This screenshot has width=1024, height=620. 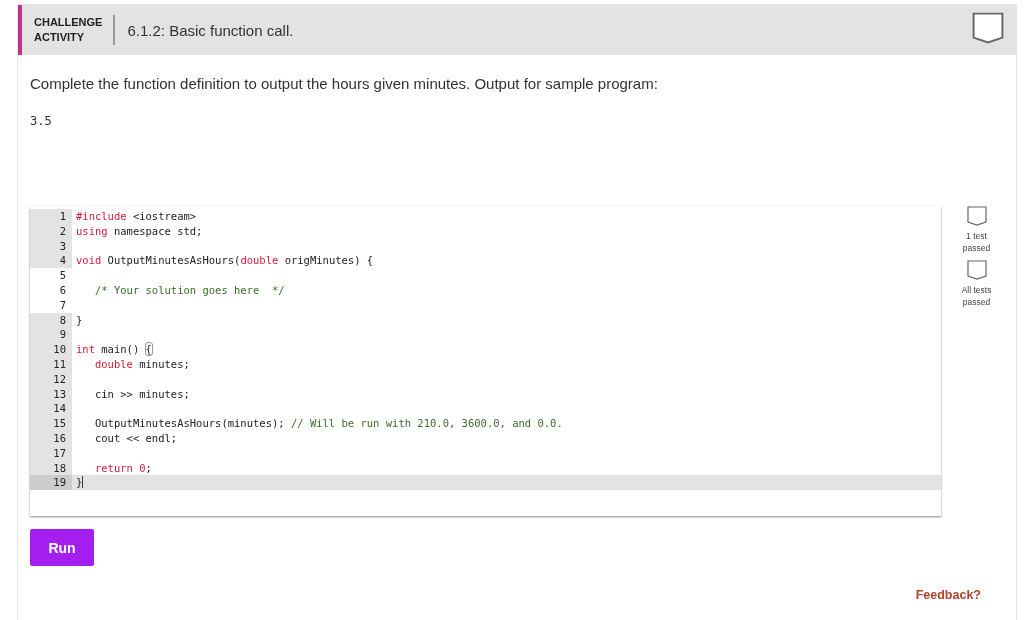 I want to click on test-status-label: 1 test passed, so click(x=976, y=242).